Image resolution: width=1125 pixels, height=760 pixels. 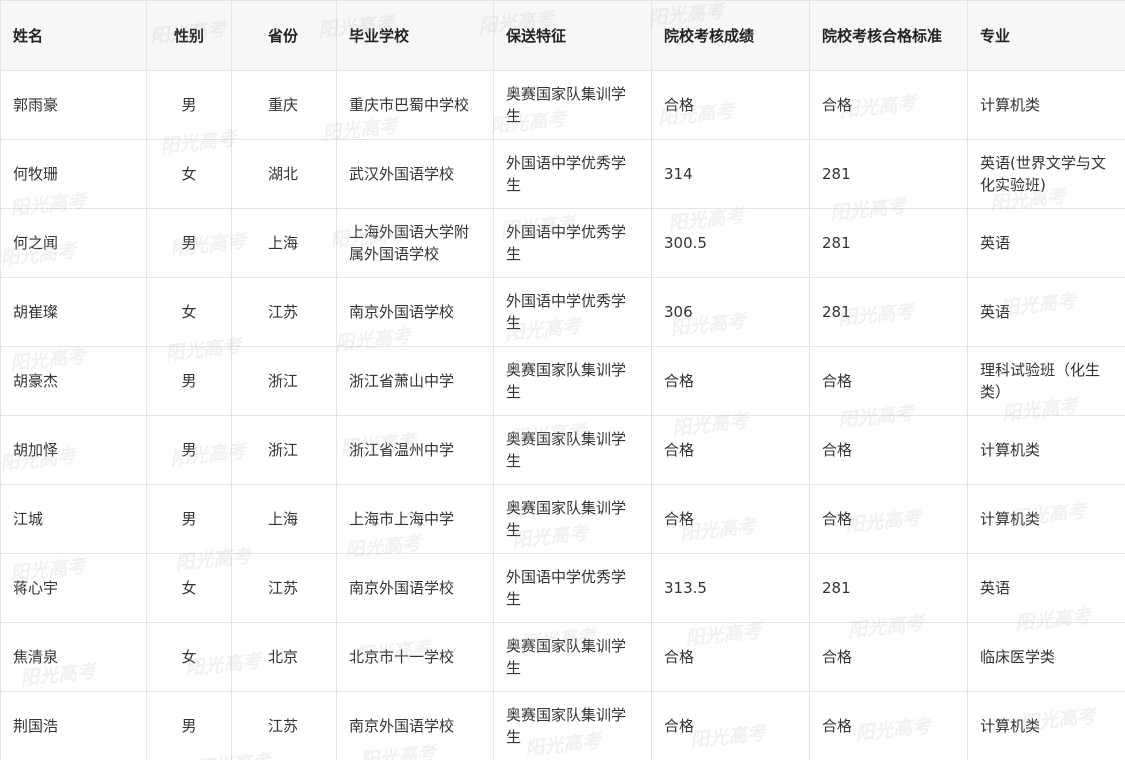 What do you see at coordinates (1046, 35) in the screenshot?
I see `header-major: 专业` at bounding box center [1046, 35].